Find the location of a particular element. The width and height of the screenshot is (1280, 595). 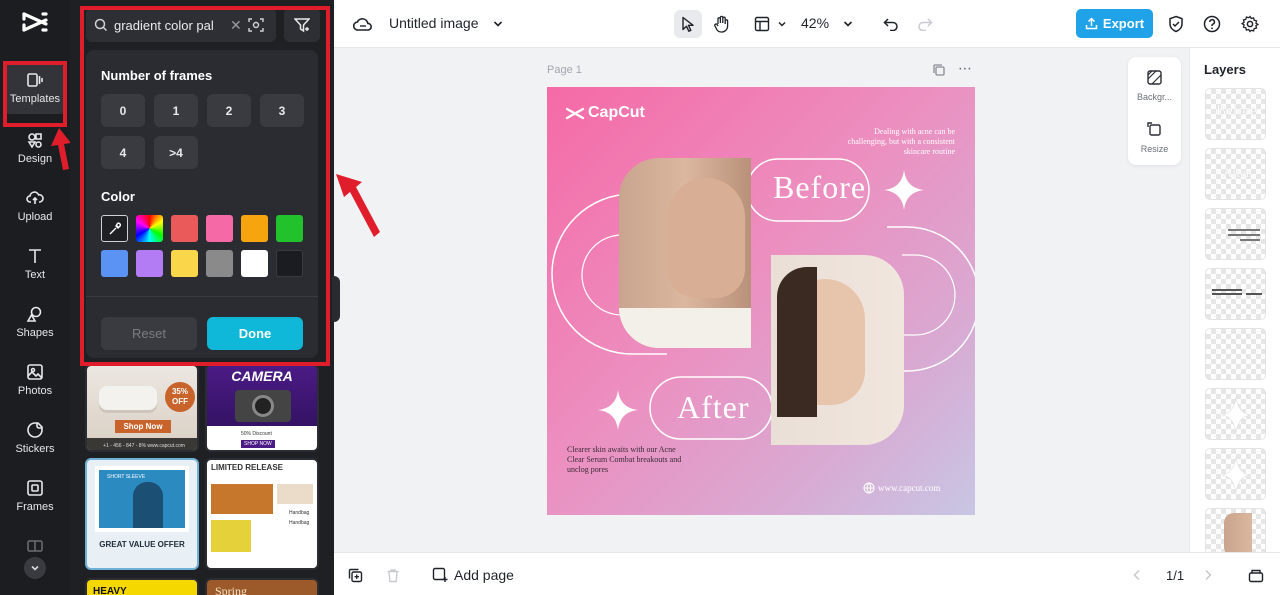

pointer-icon is located at coordinates (688, 24).